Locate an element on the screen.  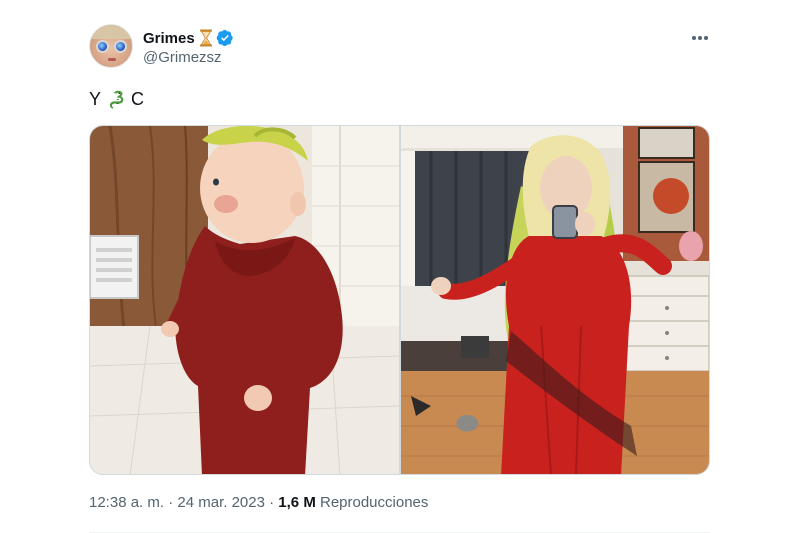
views-label: Reproducciones is located at coordinates (374, 502).